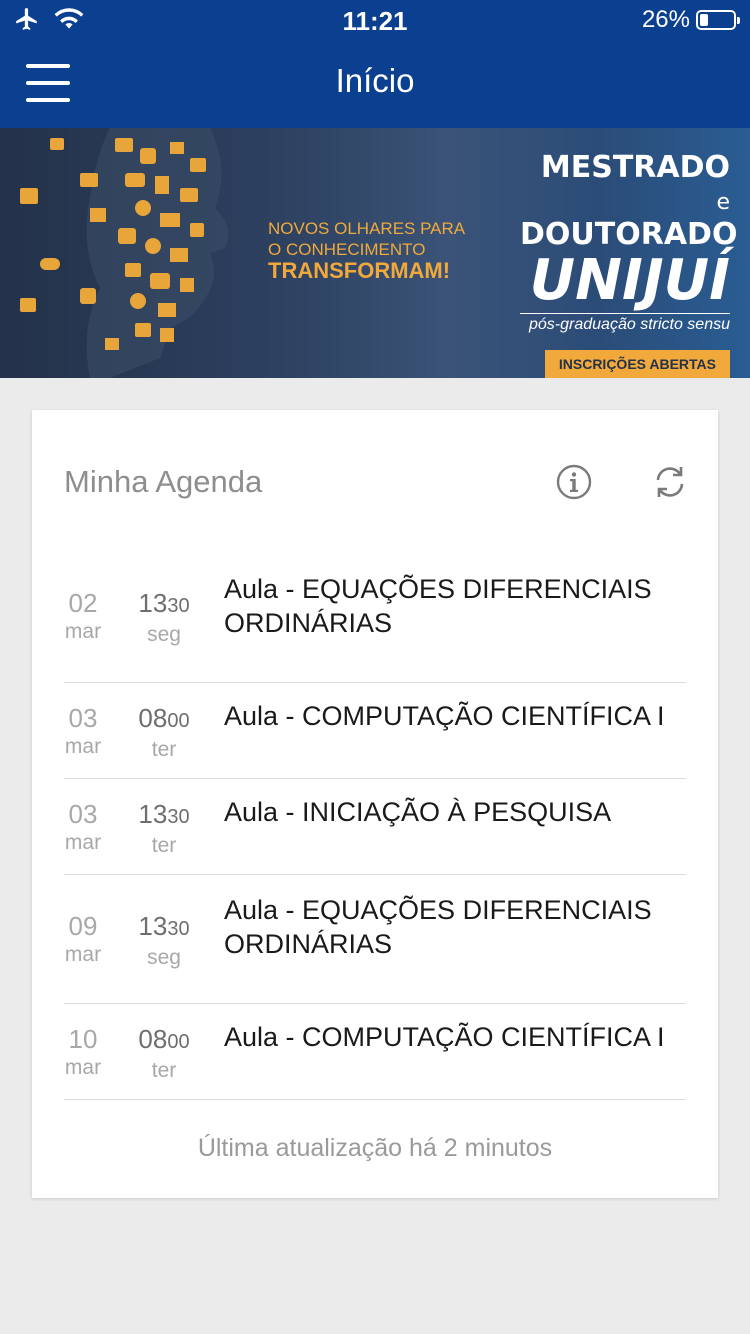 Image resolution: width=750 pixels, height=1334 pixels. I want to click on agenda-title: Minha Agenda, so click(163, 481).